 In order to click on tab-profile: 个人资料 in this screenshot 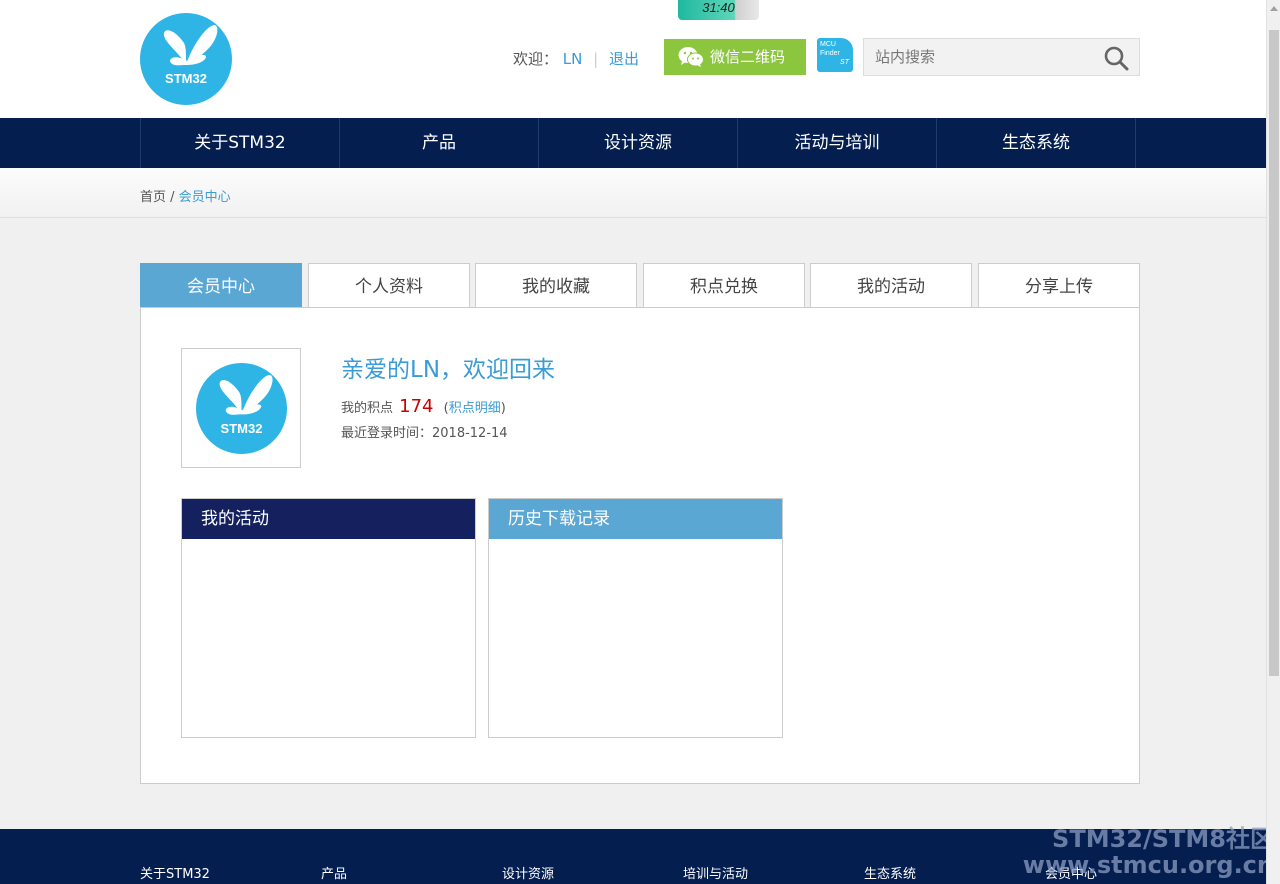, I will do `click(389, 285)`.